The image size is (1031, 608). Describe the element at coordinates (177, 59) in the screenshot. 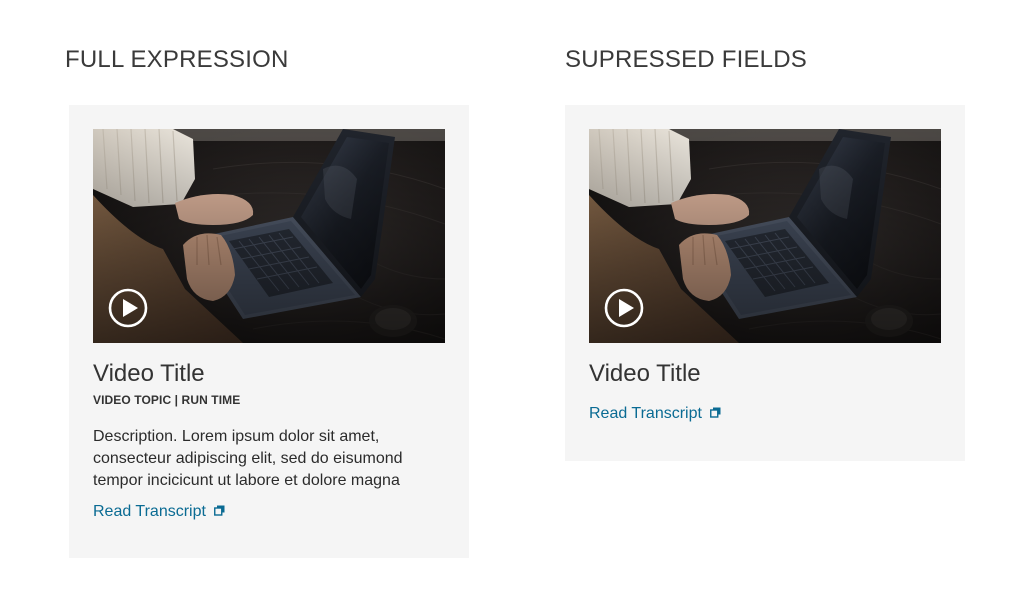

I see `full-expression-heading: FULL EXPRESSION` at that location.